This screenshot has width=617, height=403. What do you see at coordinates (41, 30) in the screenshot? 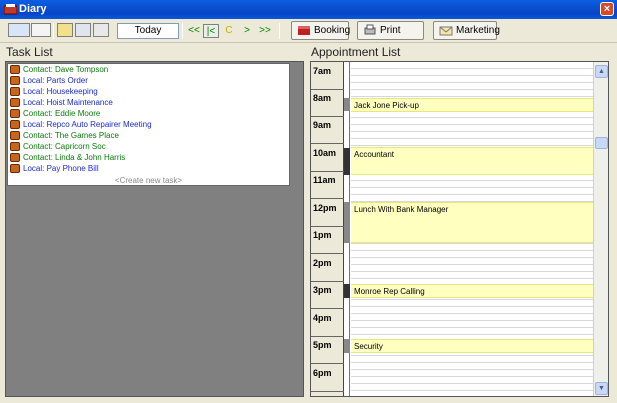
I see `week-view-icon` at bounding box center [41, 30].